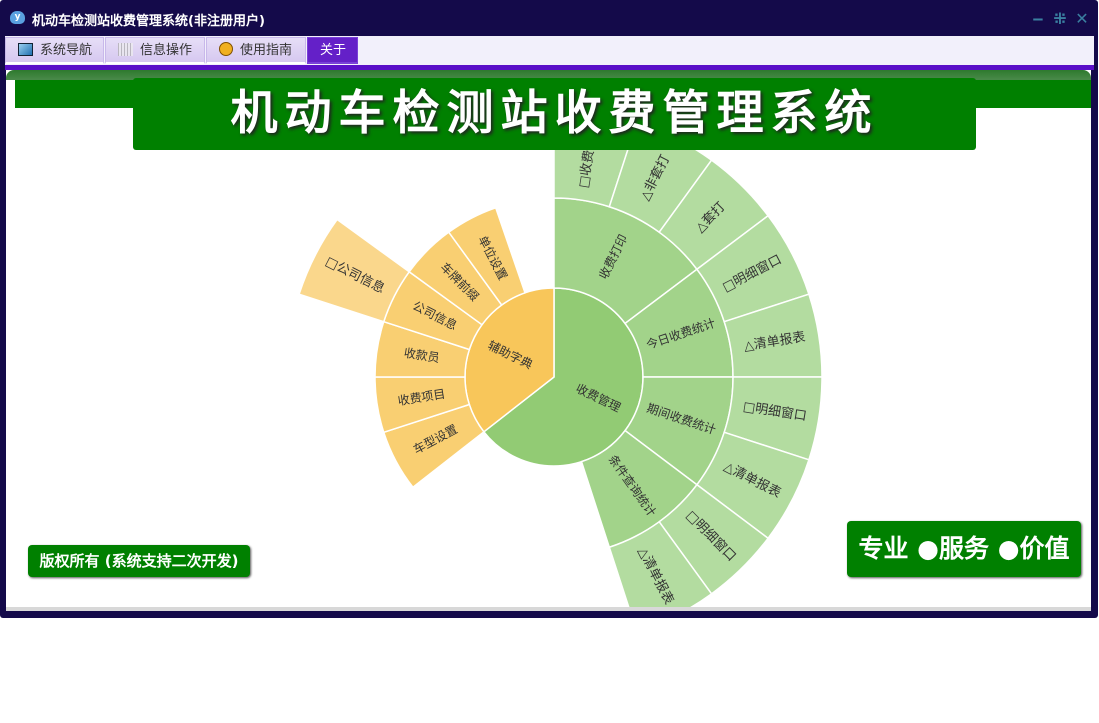 The width and height of the screenshot is (1099, 723). I want to click on tab-about: 关于, so click(332, 50).